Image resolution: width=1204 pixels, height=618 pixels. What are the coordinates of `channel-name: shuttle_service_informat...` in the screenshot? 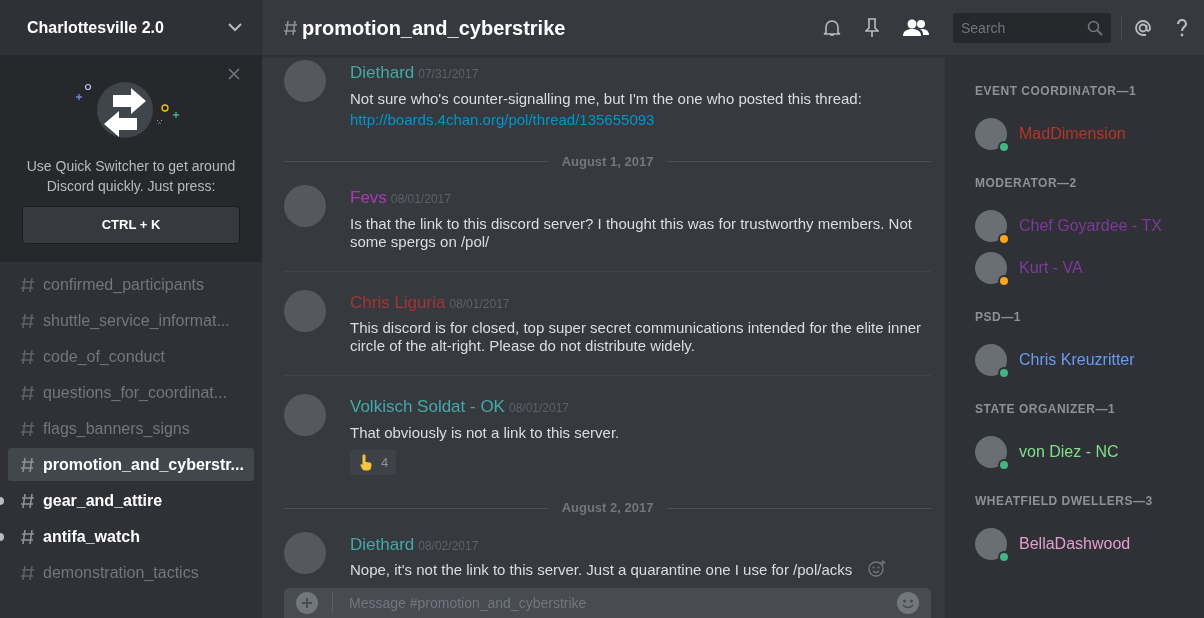 It's located at (136, 320).